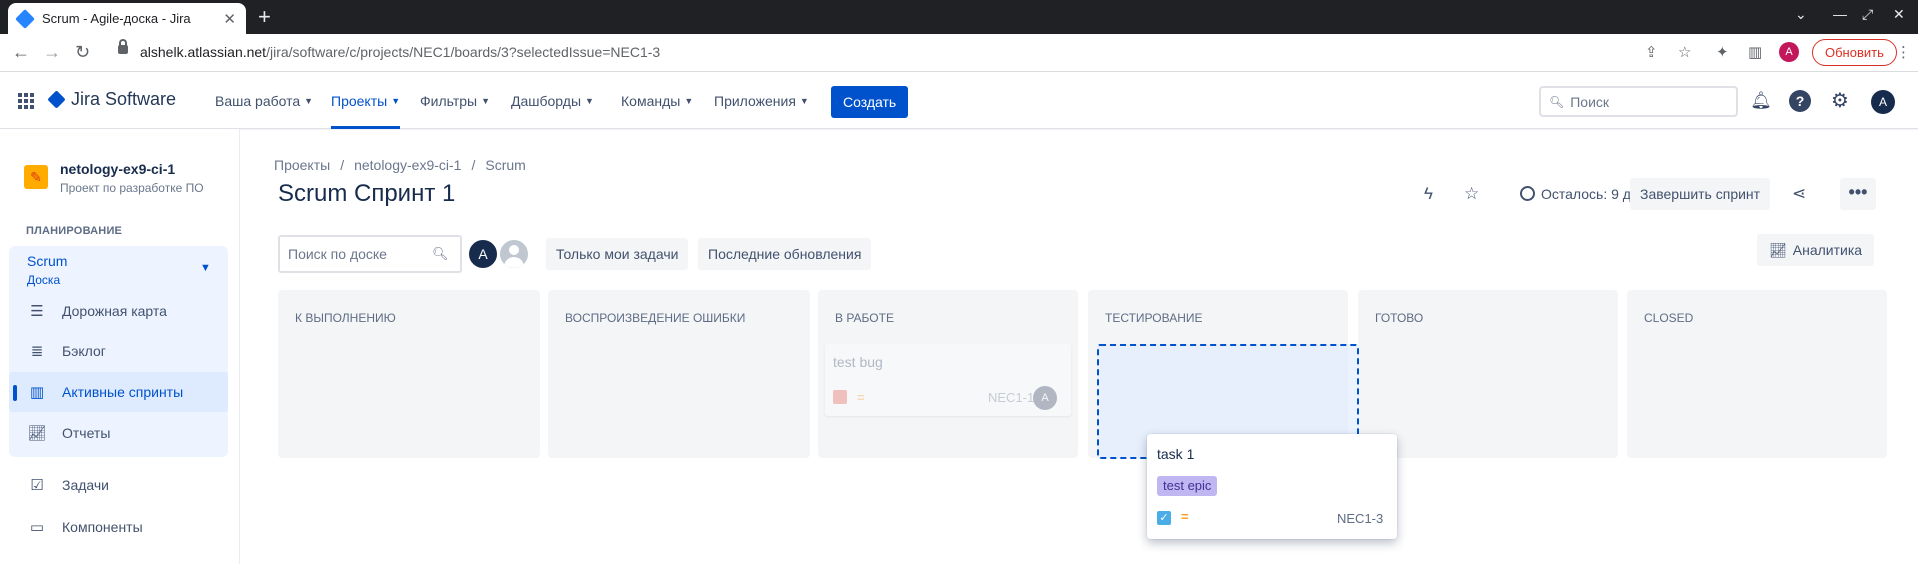  Describe the element at coordinates (1045, 398) in the screenshot. I see `card-assignee-avatar: A` at that location.